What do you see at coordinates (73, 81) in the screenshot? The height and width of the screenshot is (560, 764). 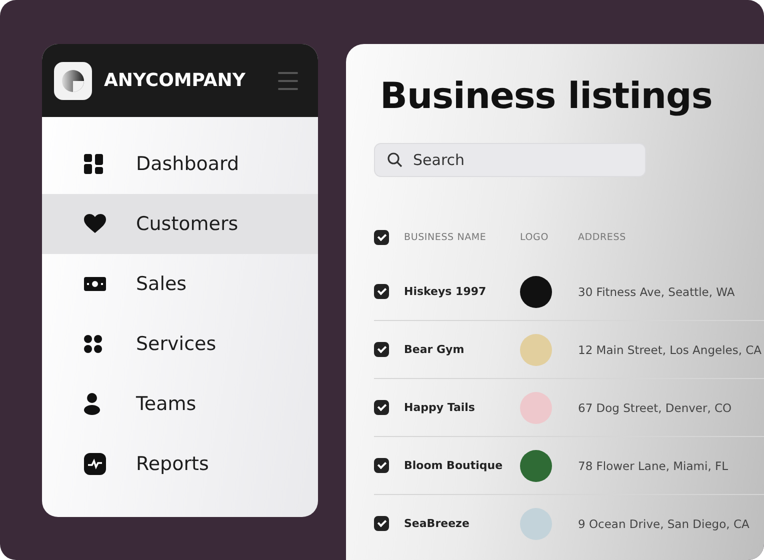 I see `brand-logo-icon` at bounding box center [73, 81].